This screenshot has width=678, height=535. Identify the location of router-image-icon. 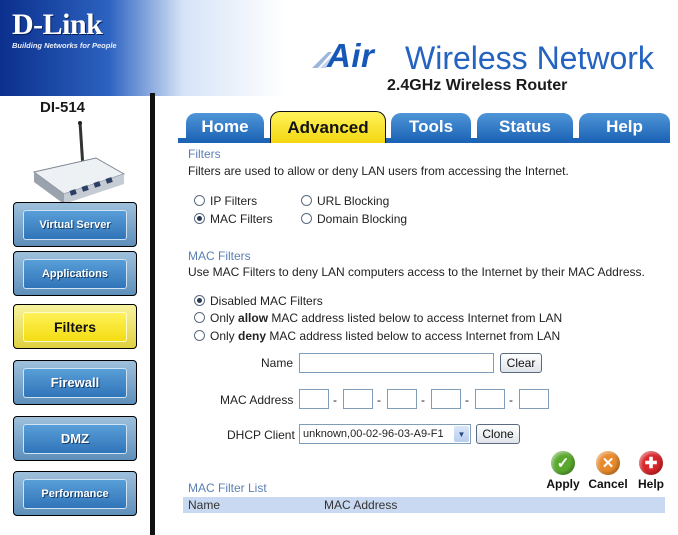
(79, 162).